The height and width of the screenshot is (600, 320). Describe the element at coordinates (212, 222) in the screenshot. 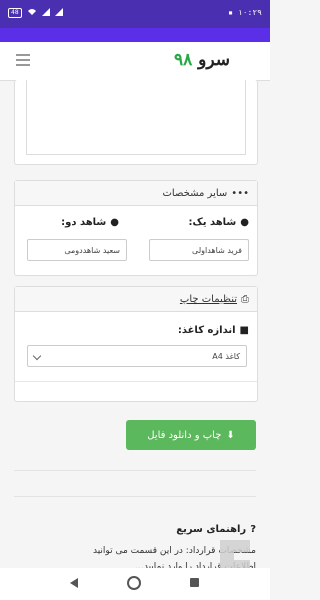

I see `witness1-label-text: شاهد یک:` at that location.